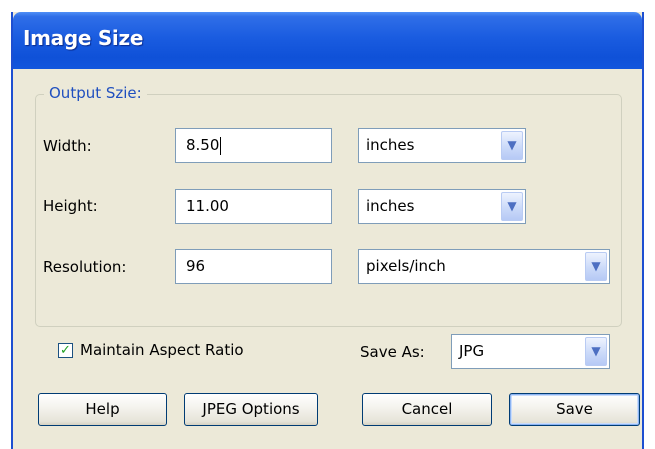  I want to click on maintain-aspect-checkbox: ✓, so click(65, 350).